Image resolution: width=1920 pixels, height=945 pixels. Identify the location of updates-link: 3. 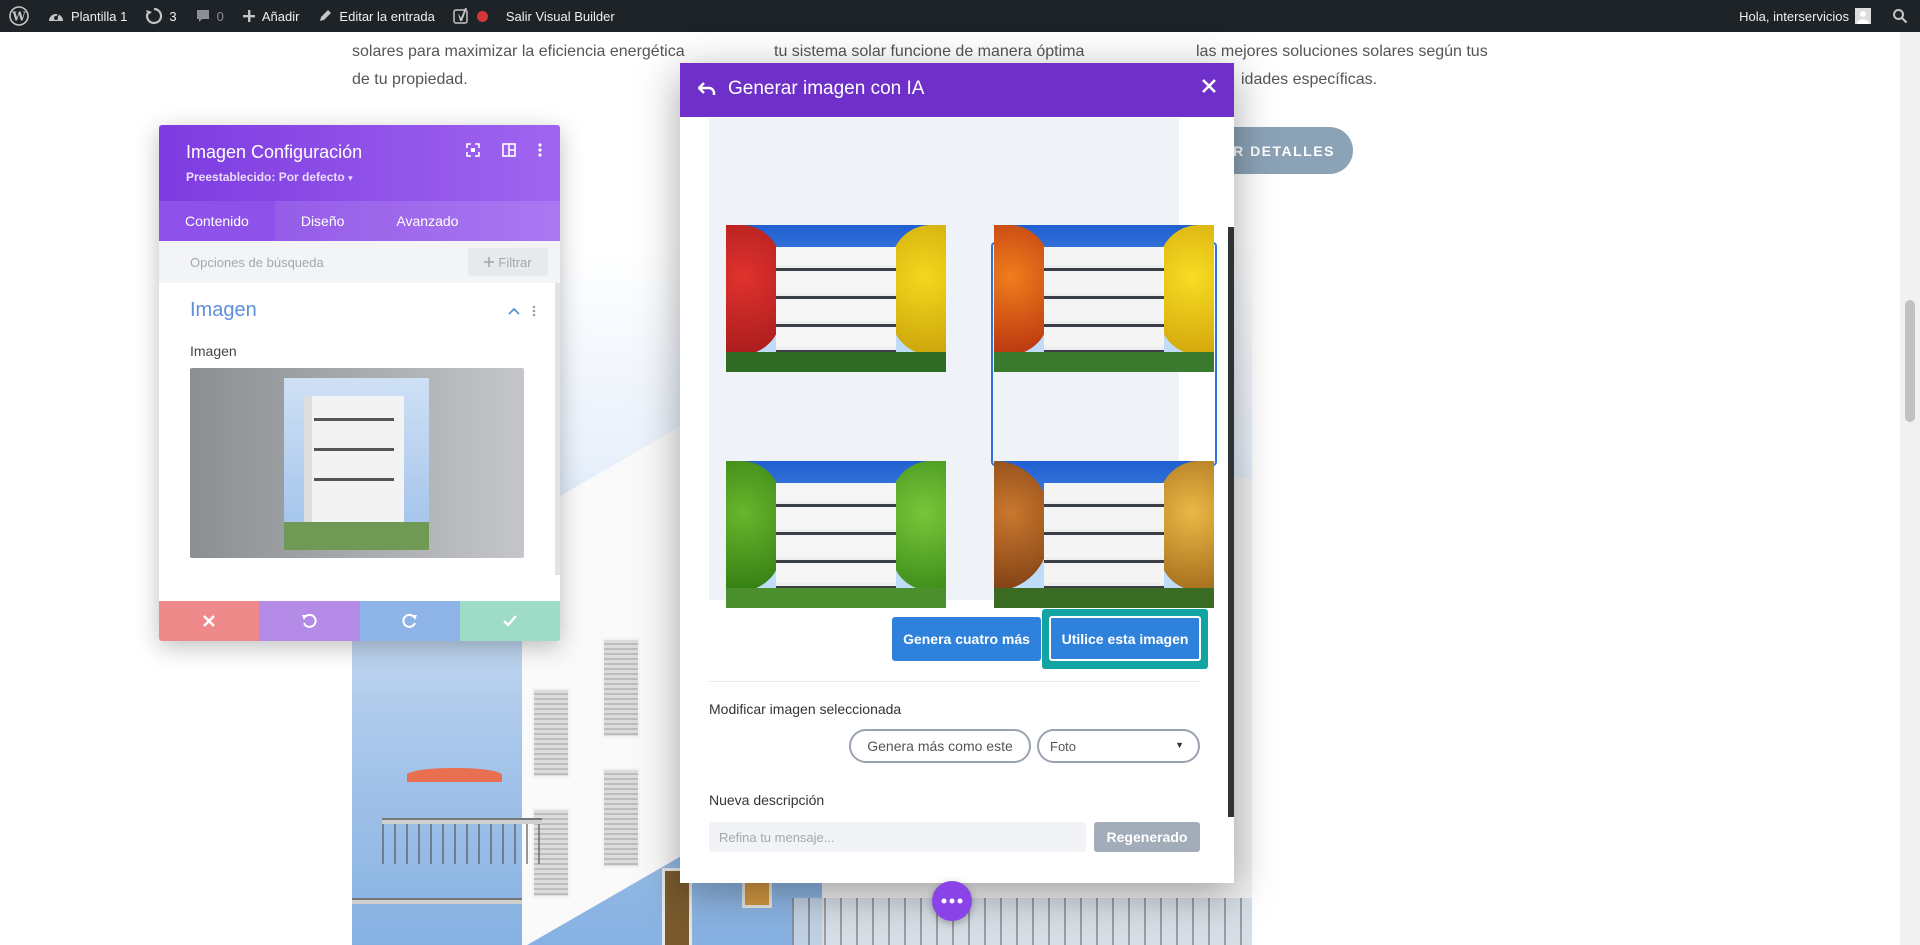
(160, 16).